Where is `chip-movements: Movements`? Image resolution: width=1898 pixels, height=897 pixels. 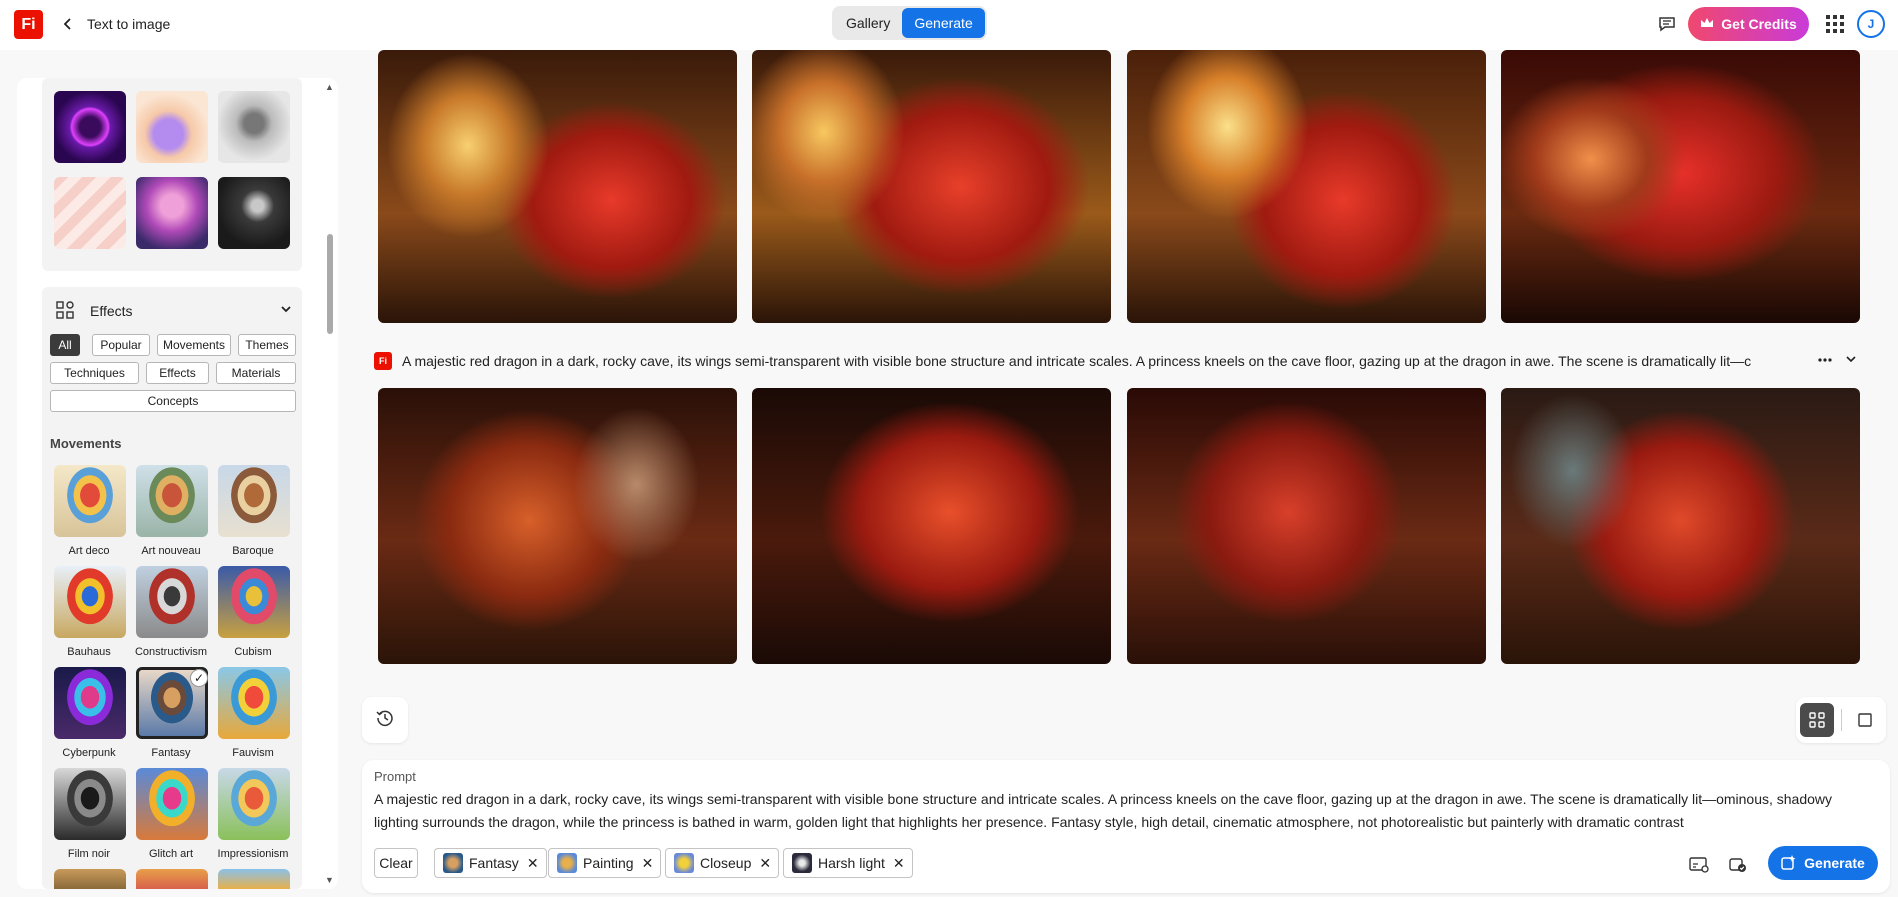 chip-movements: Movements is located at coordinates (194, 345).